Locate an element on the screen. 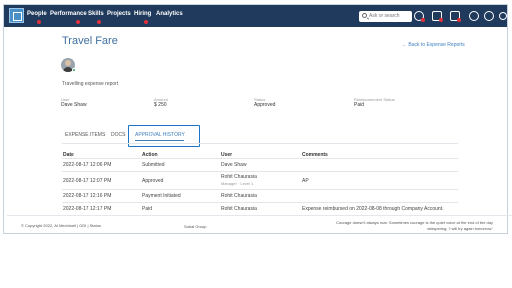  search-input: Ask or search is located at coordinates (385, 16).